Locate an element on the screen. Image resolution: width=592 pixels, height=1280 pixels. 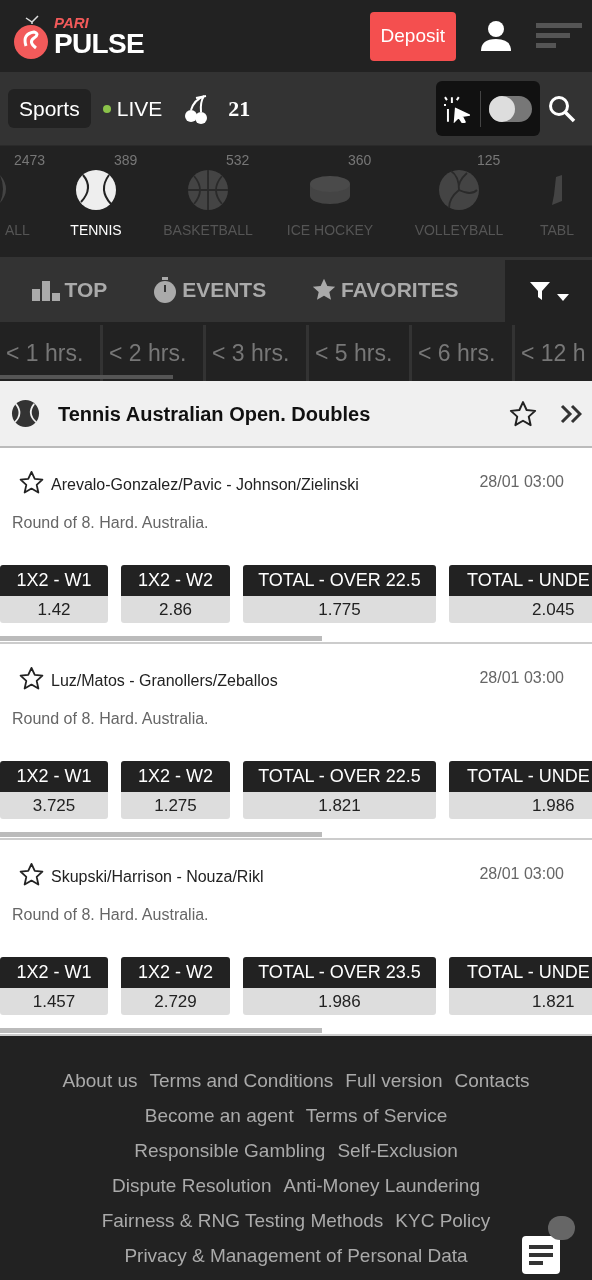
footer-link: Dispute Resolution is located at coordinates (192, 1186).